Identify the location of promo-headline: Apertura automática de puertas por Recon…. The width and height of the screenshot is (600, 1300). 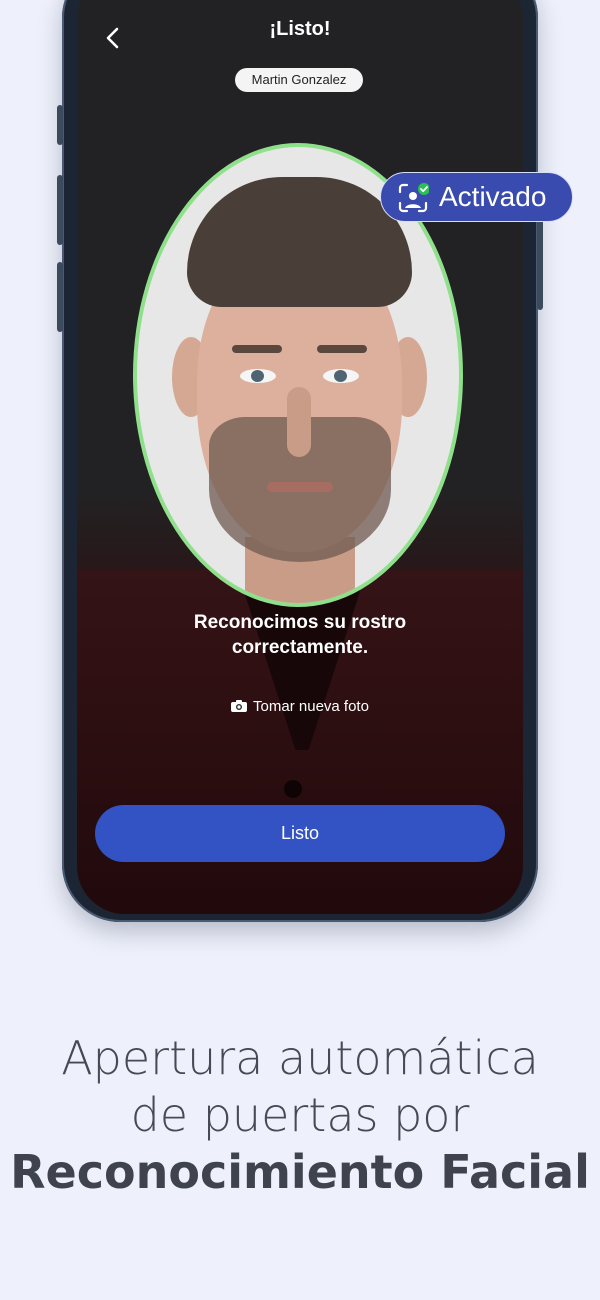
(300, 1115).